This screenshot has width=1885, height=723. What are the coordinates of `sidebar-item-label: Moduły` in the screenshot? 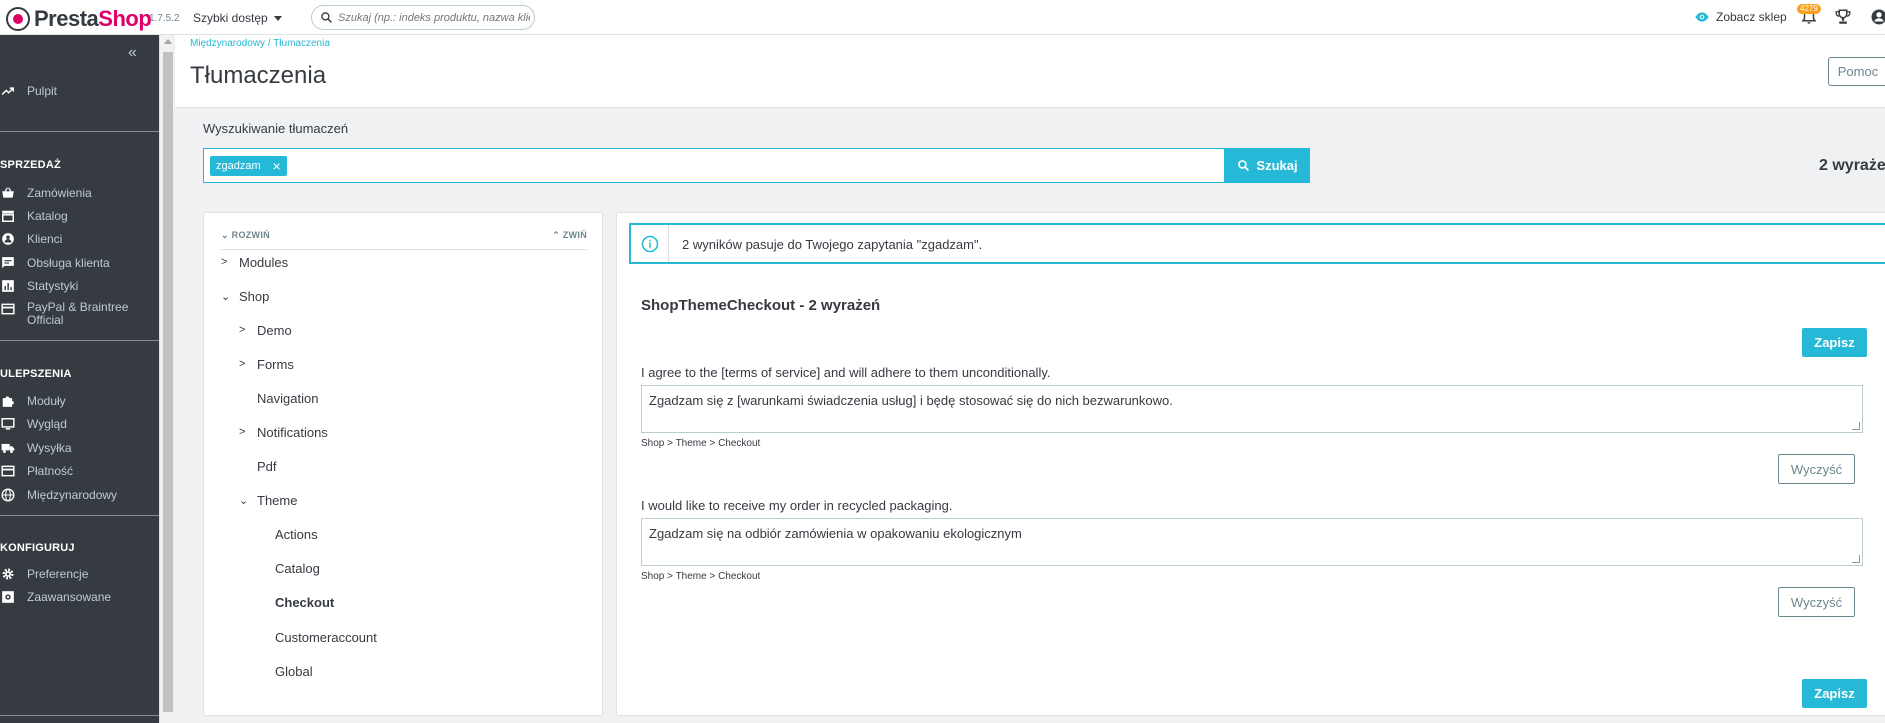 It's located at (46, 401).